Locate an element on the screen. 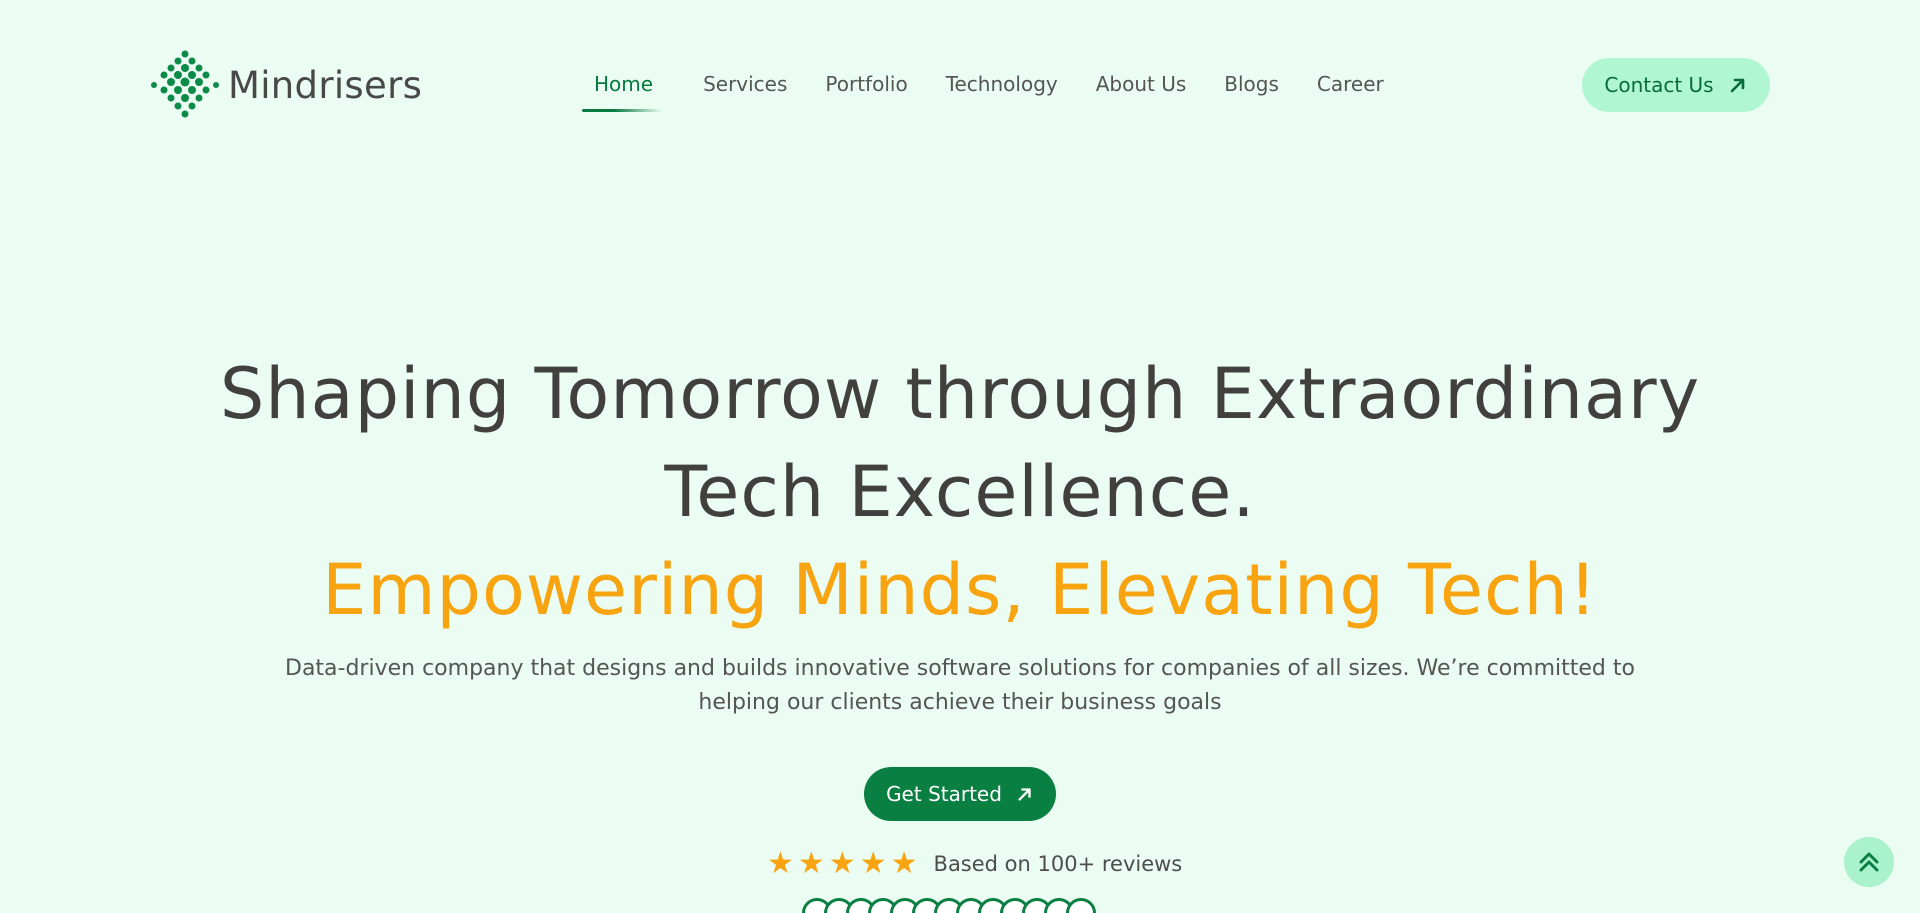 The width and height of the screenshot is (1920, 913). nav-item-career: Career is located at coordinates (1350, 84).